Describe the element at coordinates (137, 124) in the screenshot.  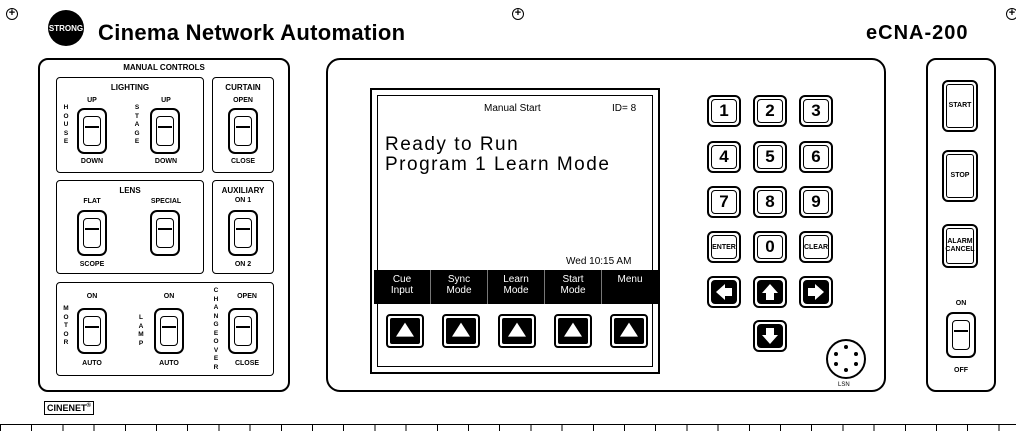
I see `stage-label: STAGE` at that location.